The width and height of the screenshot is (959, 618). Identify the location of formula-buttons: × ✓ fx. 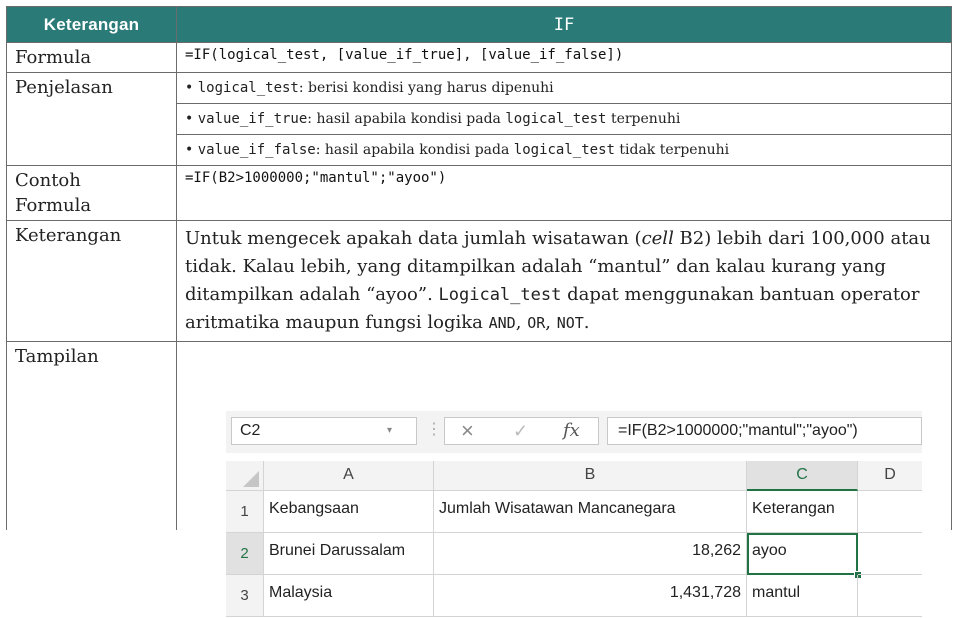
(521, 431).